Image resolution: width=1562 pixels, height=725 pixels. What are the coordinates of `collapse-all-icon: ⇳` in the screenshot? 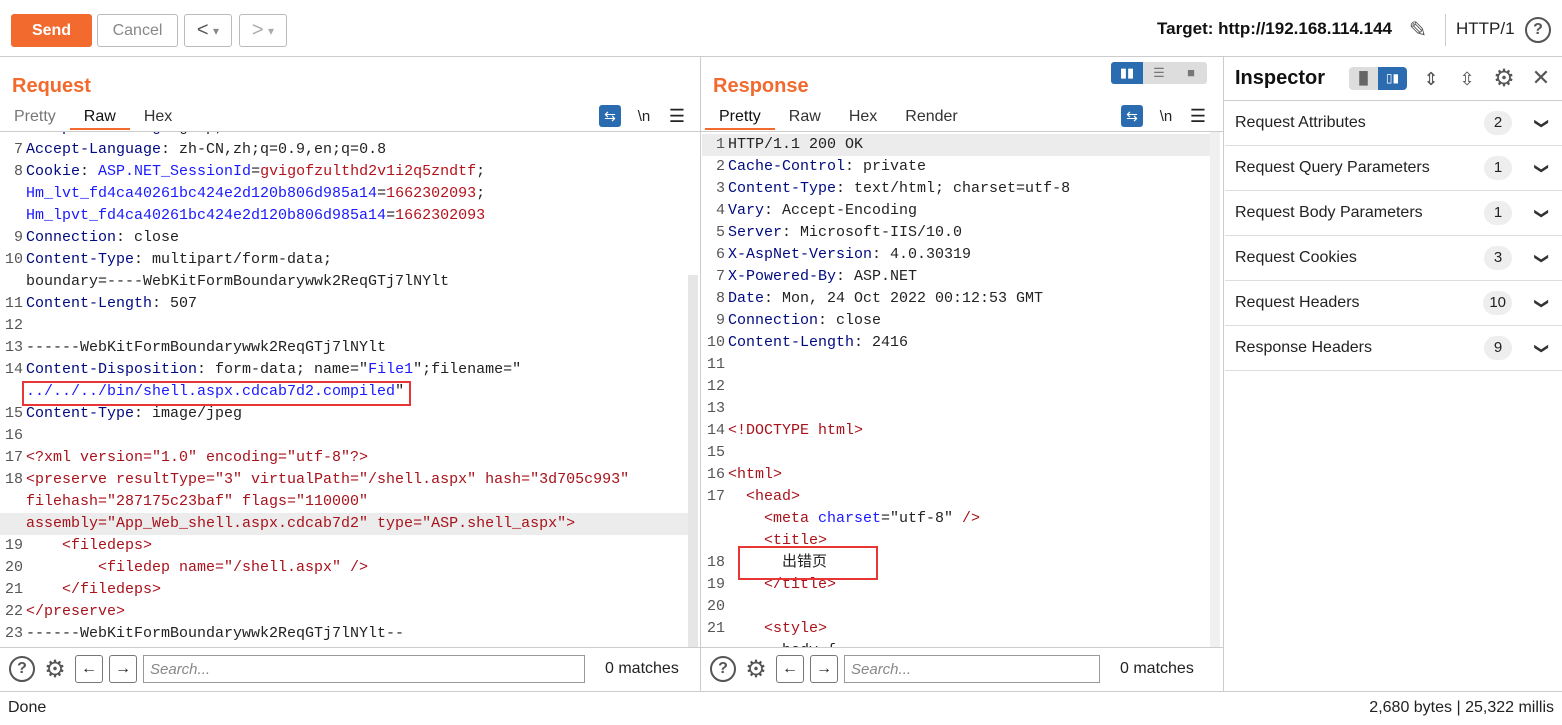 It's located at (1467, 79).